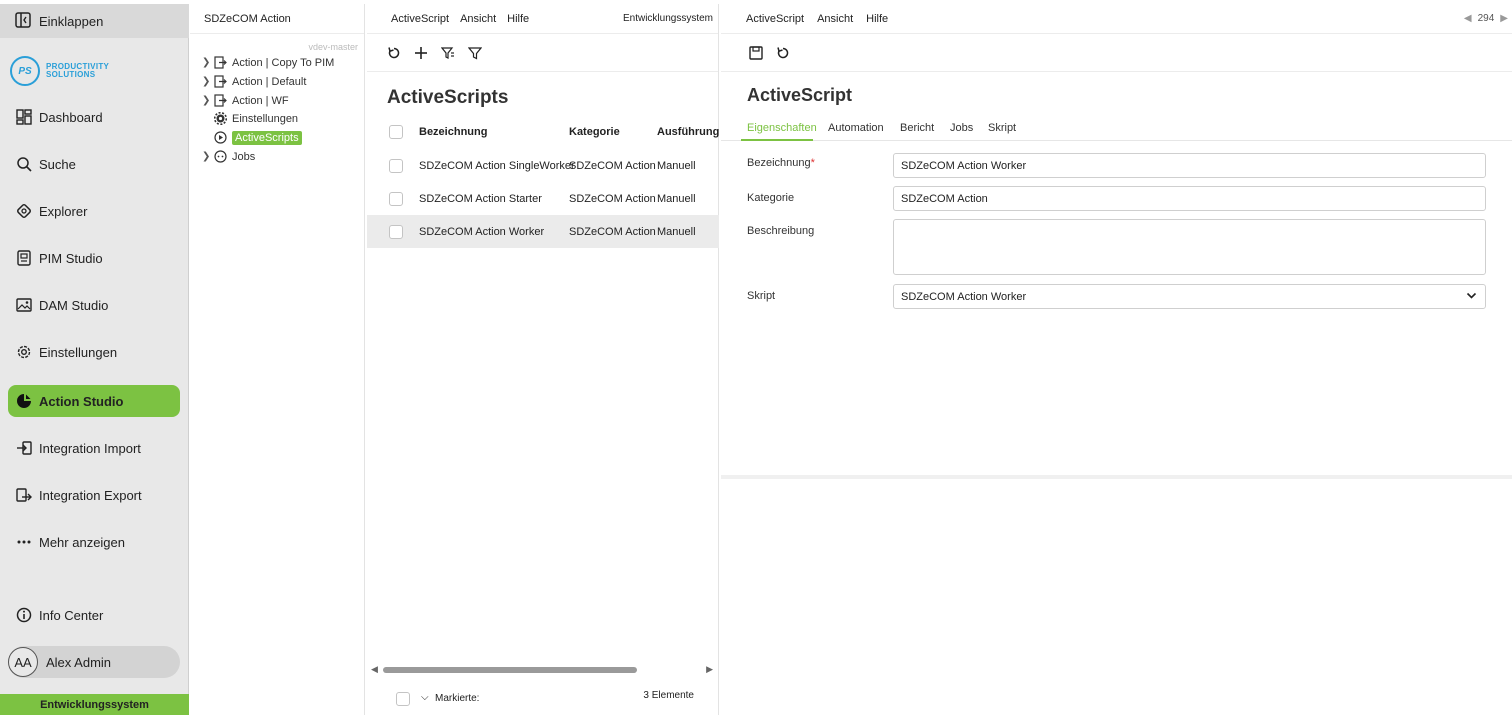 Image resolution: width=1512 pixels, height=715 pixels. What do you see at coordinates (221, 156) in the screenshot?
I see `jobs-icon` at bounding box center [221, 156].